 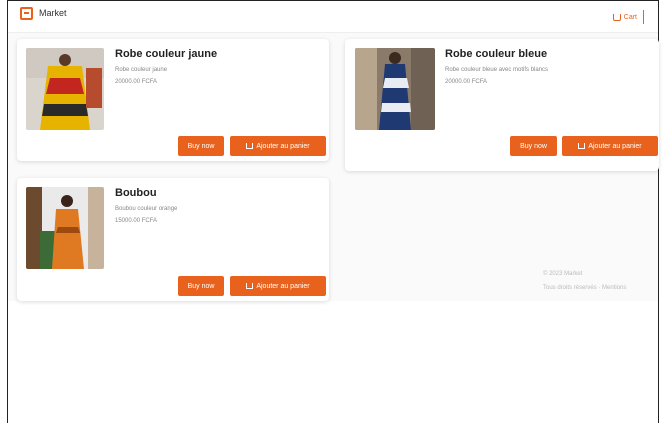 I want to click on shop-logo-icon, so click(x=26, y=13).